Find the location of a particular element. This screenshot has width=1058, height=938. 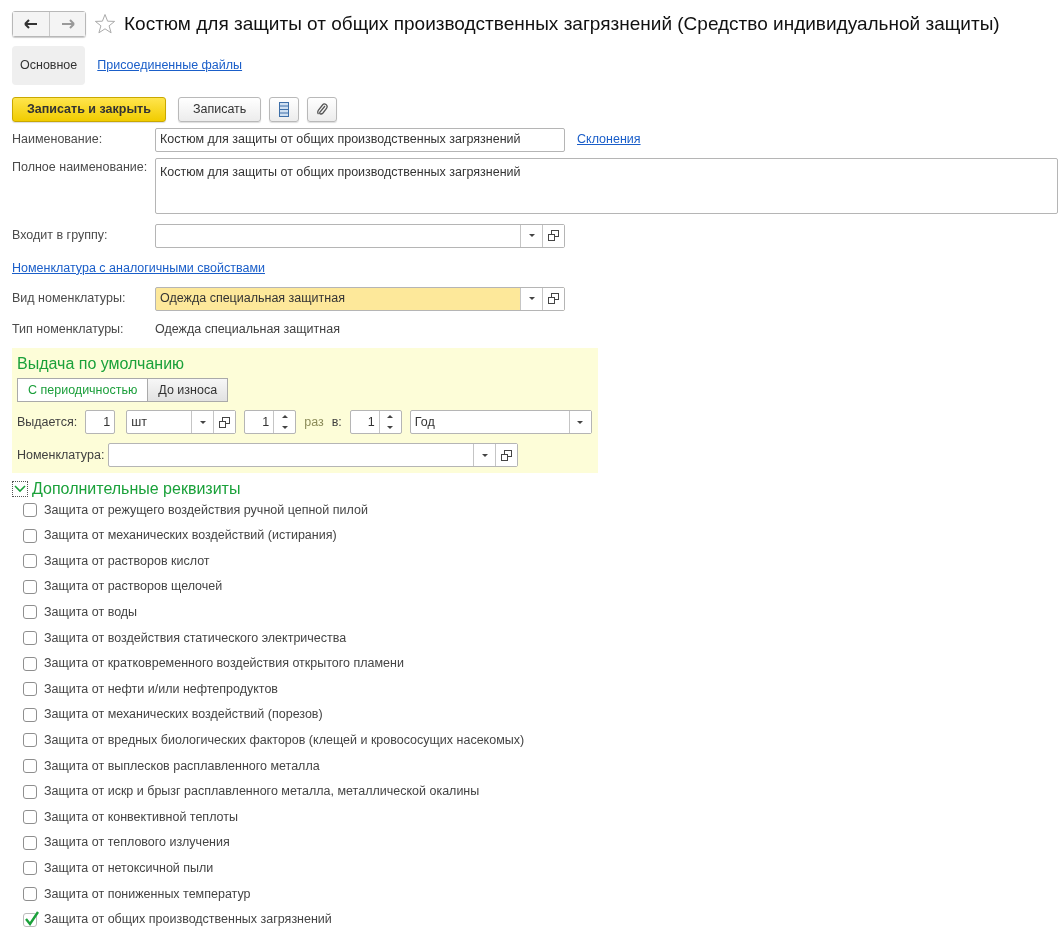

field-label: раз is located at coordinates (314, 422).